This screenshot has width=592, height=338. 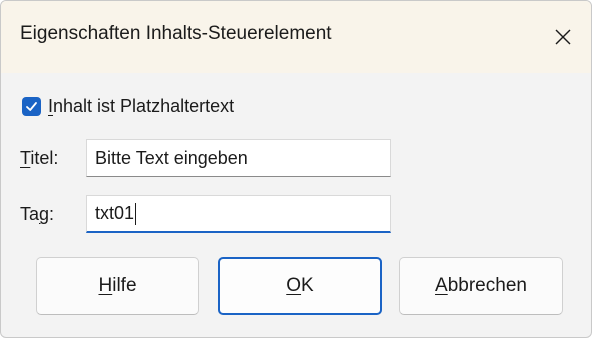 I want to click on text-caret, so click(x=136, y=213).